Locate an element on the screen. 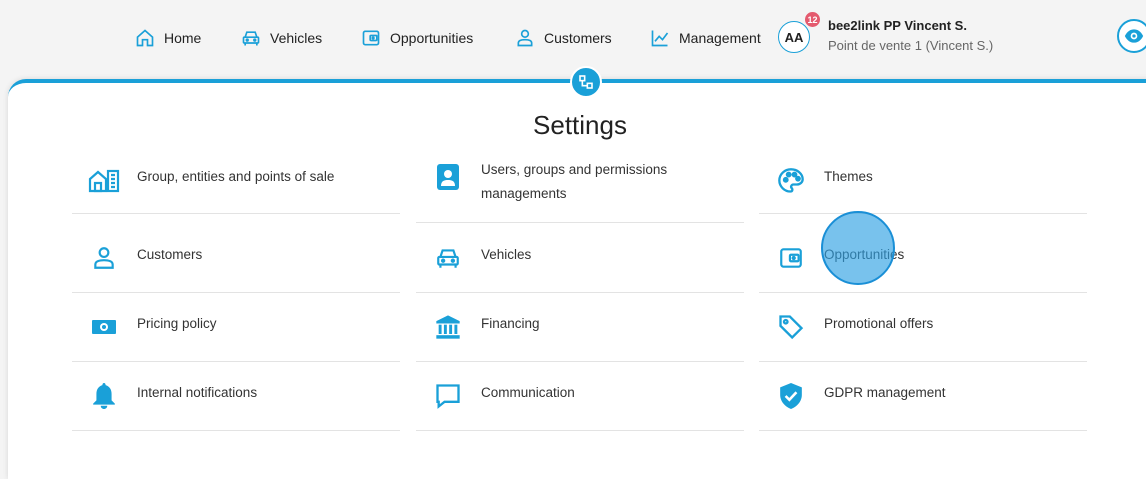  settings-tile-communication: Communication is located at coordinates (580, 396).